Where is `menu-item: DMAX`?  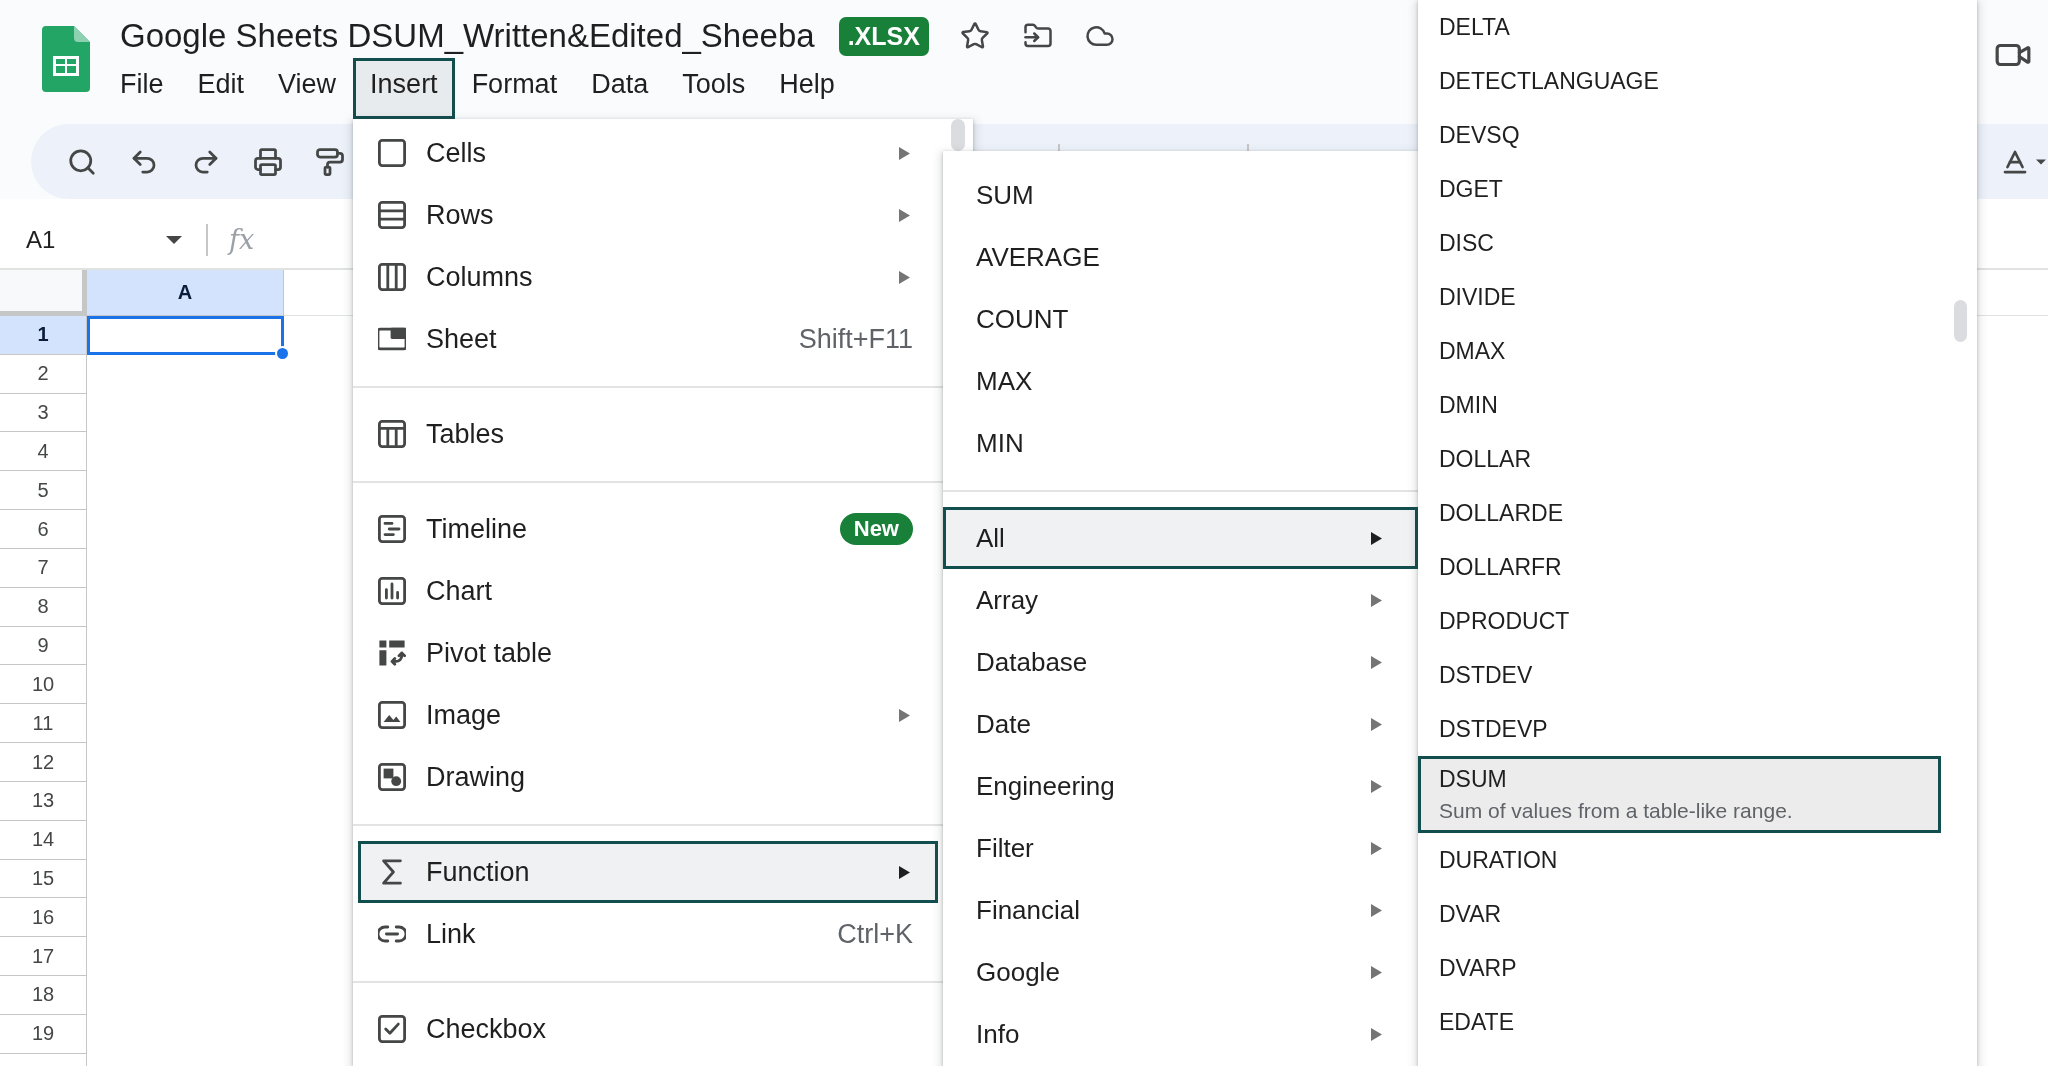
menu-item: DMAX is located at coordinates (1679, 351).